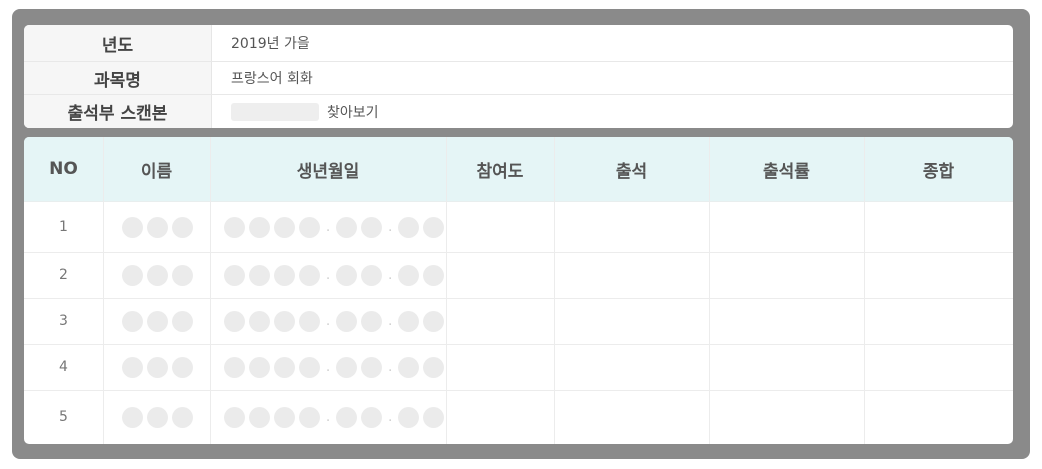  I want to click on header-attendance: 출석, so click(631, 171).